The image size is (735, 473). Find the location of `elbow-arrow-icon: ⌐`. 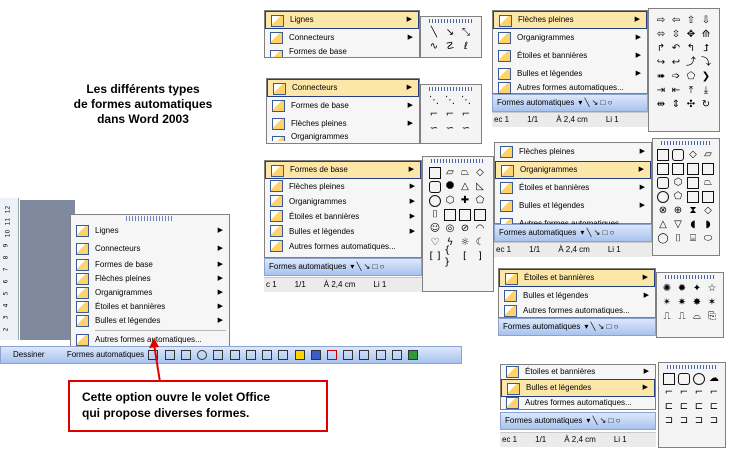

elbow-arrow-icon: ⌐ is located at coordinates (450, 115).